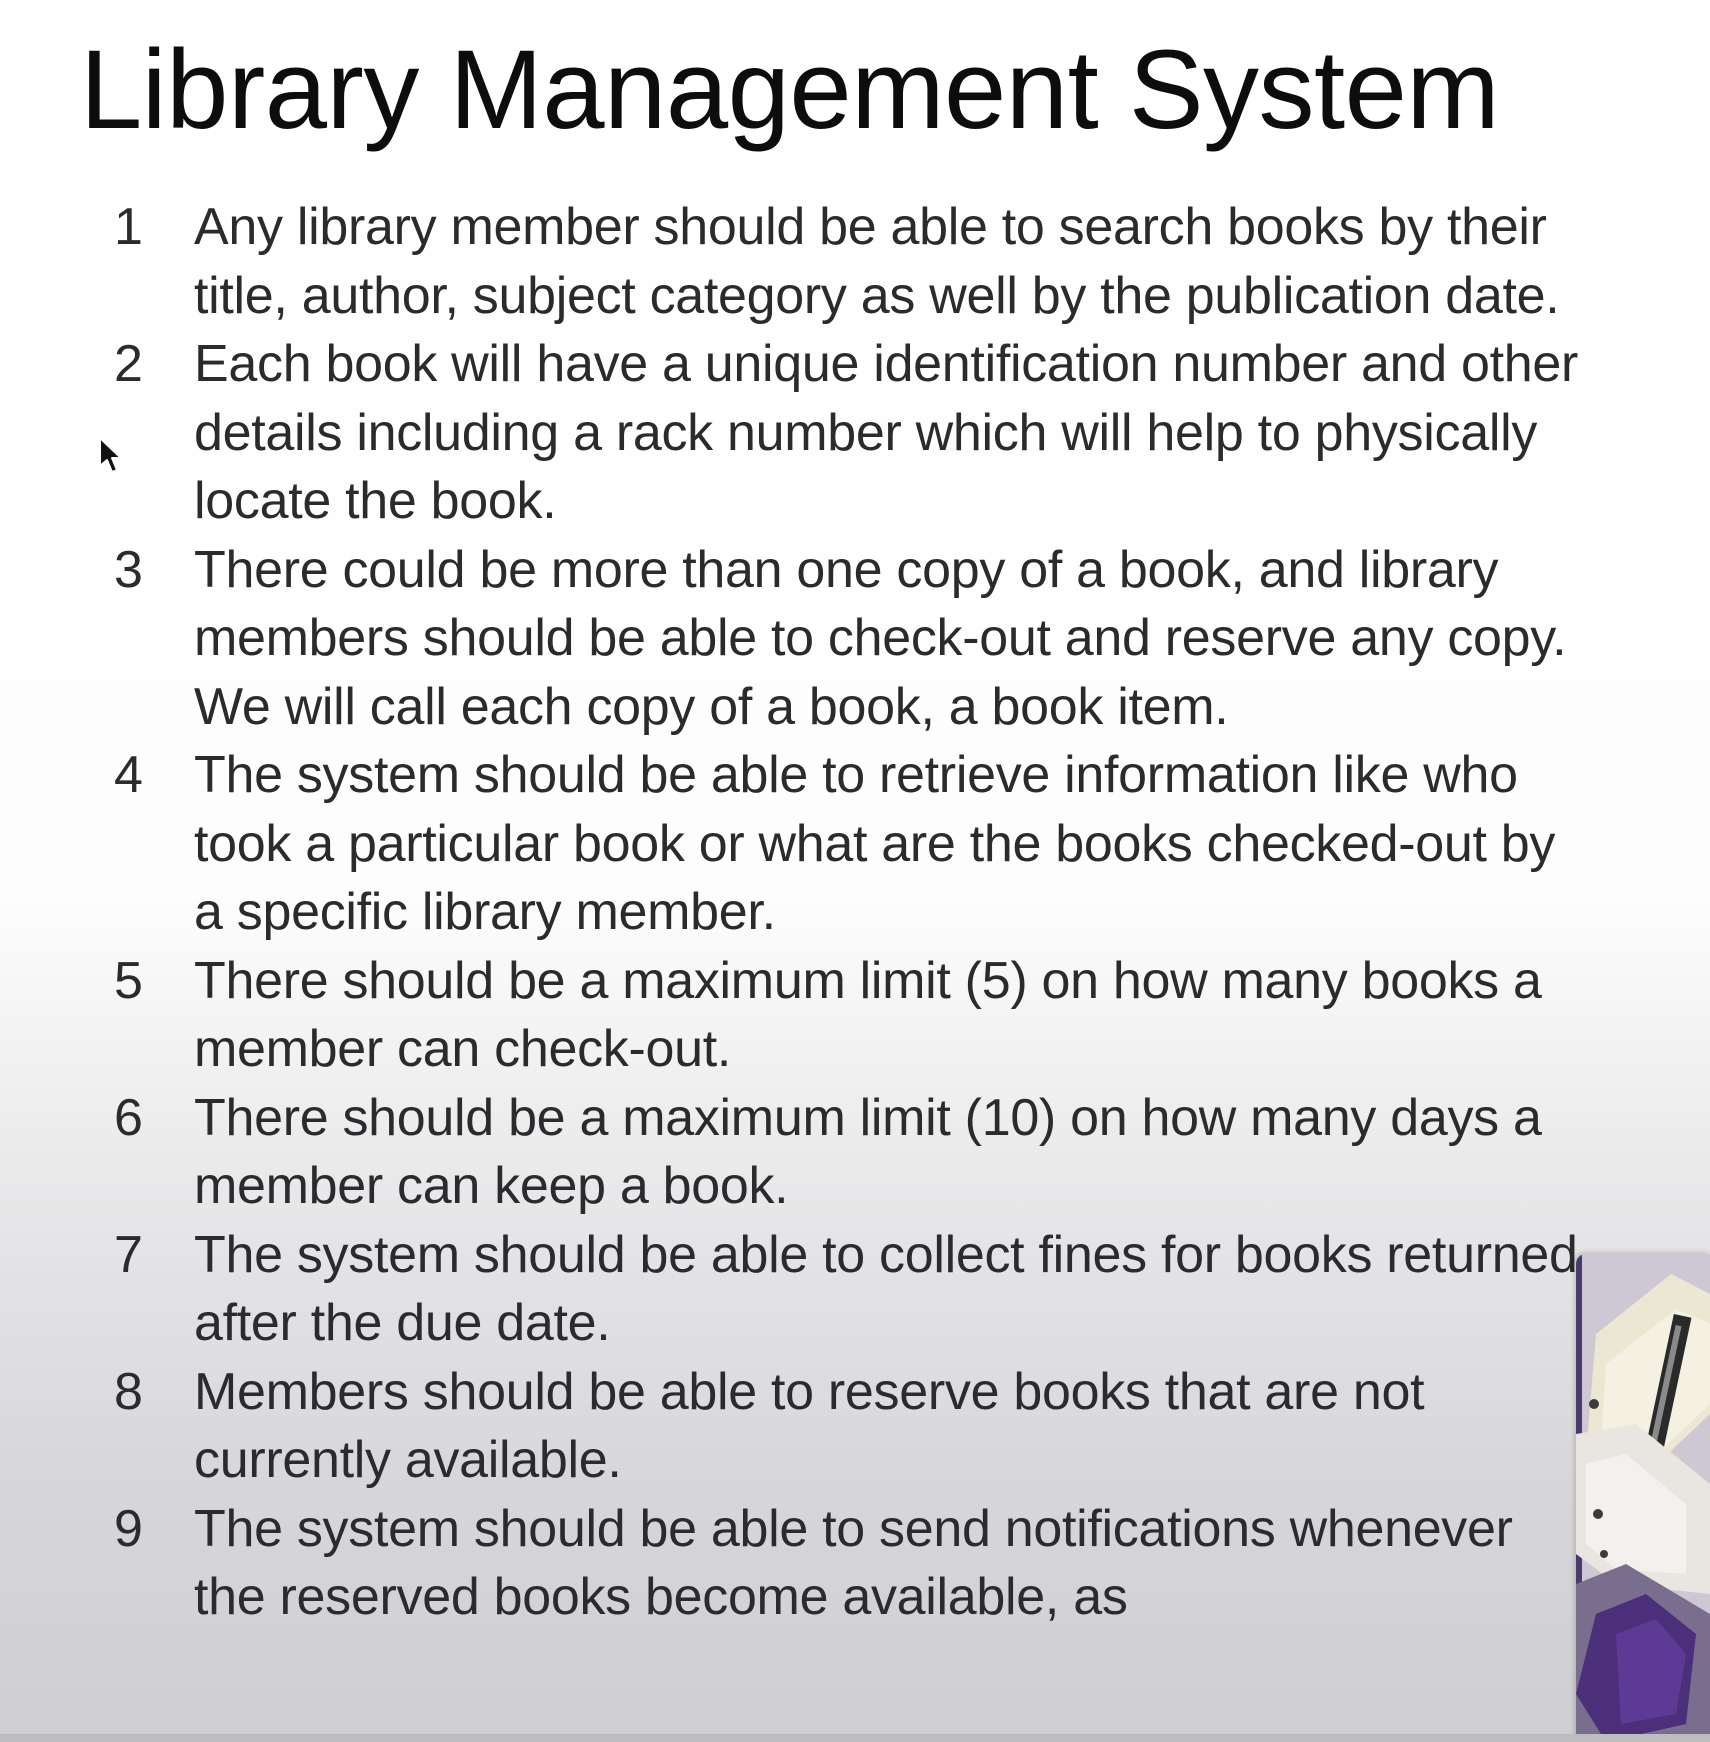 This screenshot has width=1710, height=1742. What do you see at coordinates (128, 1254) in the screenshot?
I see `item-number: 7` at bounding box center [128, 1254].